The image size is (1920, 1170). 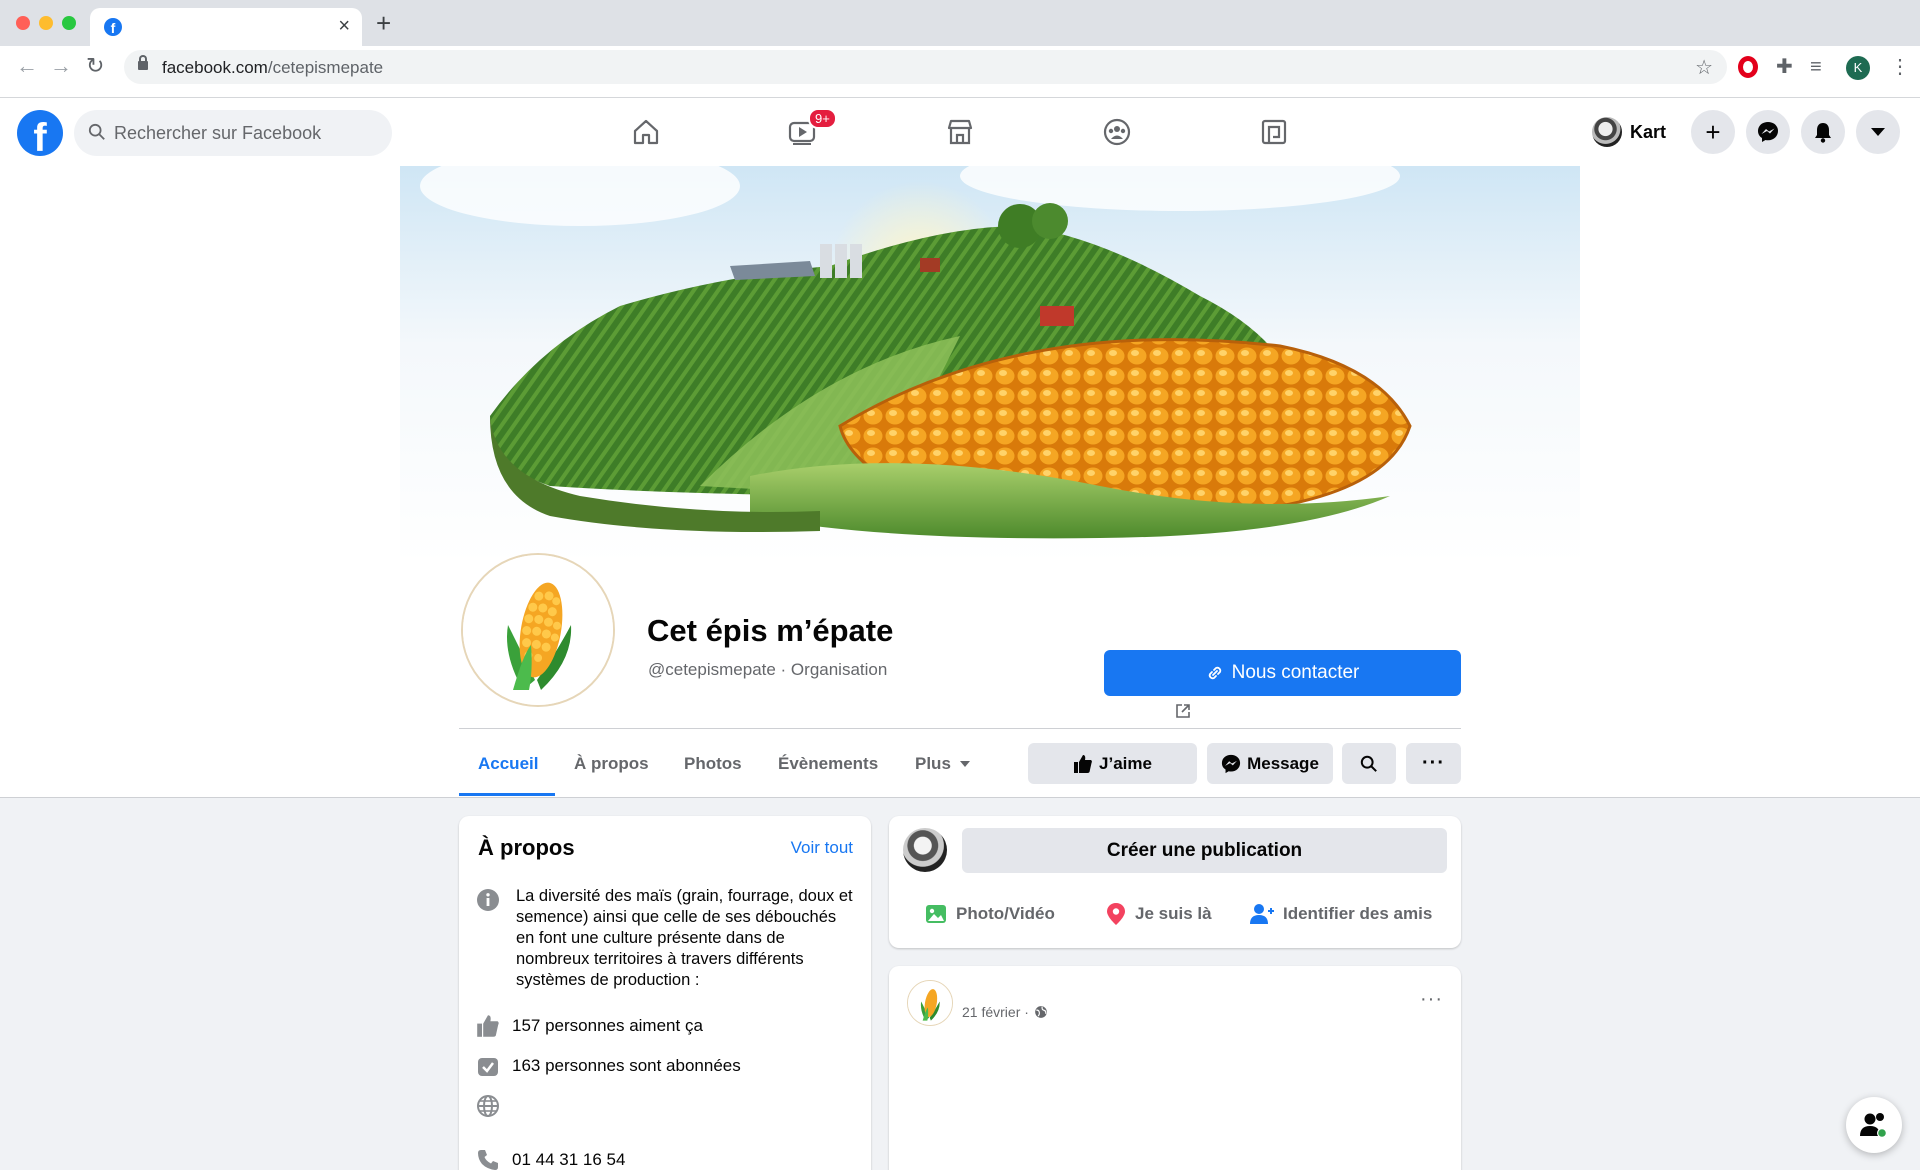 I want to click on home-icon, so click(x=646, y=132).